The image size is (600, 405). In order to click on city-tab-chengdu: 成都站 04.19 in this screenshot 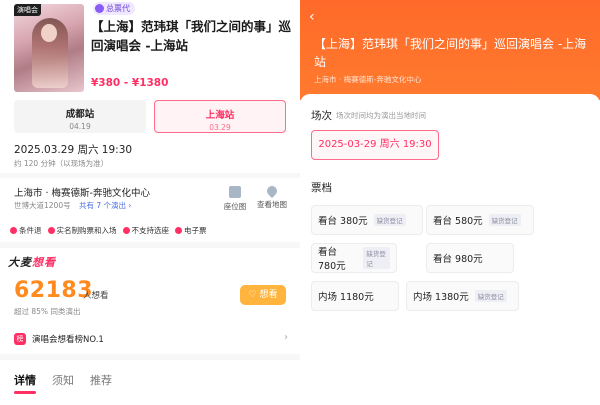, I will do `click(80, 116)`.